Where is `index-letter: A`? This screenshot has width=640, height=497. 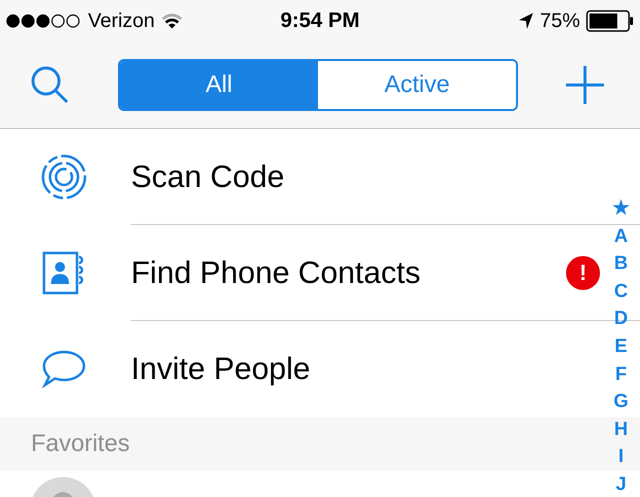 index-letter: A is located at coordinates (621, 236).